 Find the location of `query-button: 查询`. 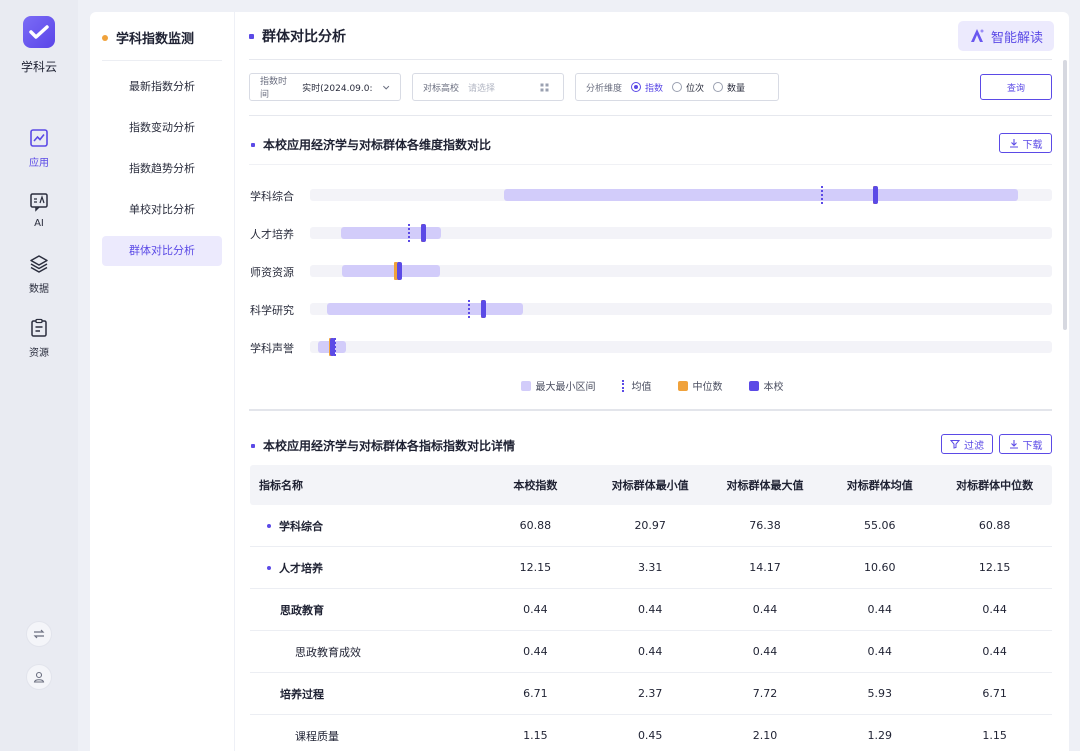

query-button: 查询 is located at coordinates (1016, 87).